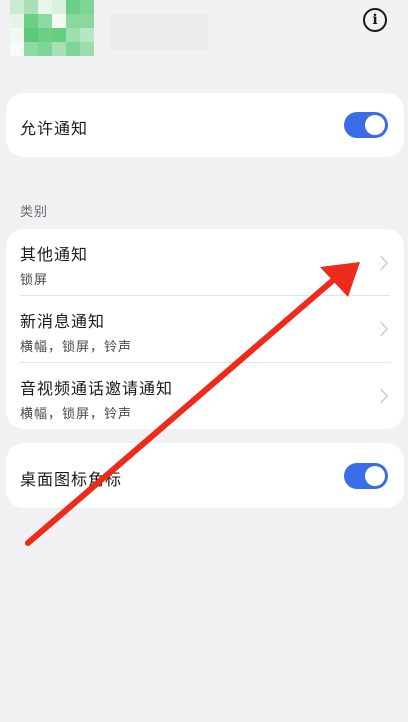 This screenshot has height=722, width=408. What do you see at coordinates (97, 388) in the screenshot?
I see `category-title: 音视频通话邀请通知` at bounding box center [97, 388].